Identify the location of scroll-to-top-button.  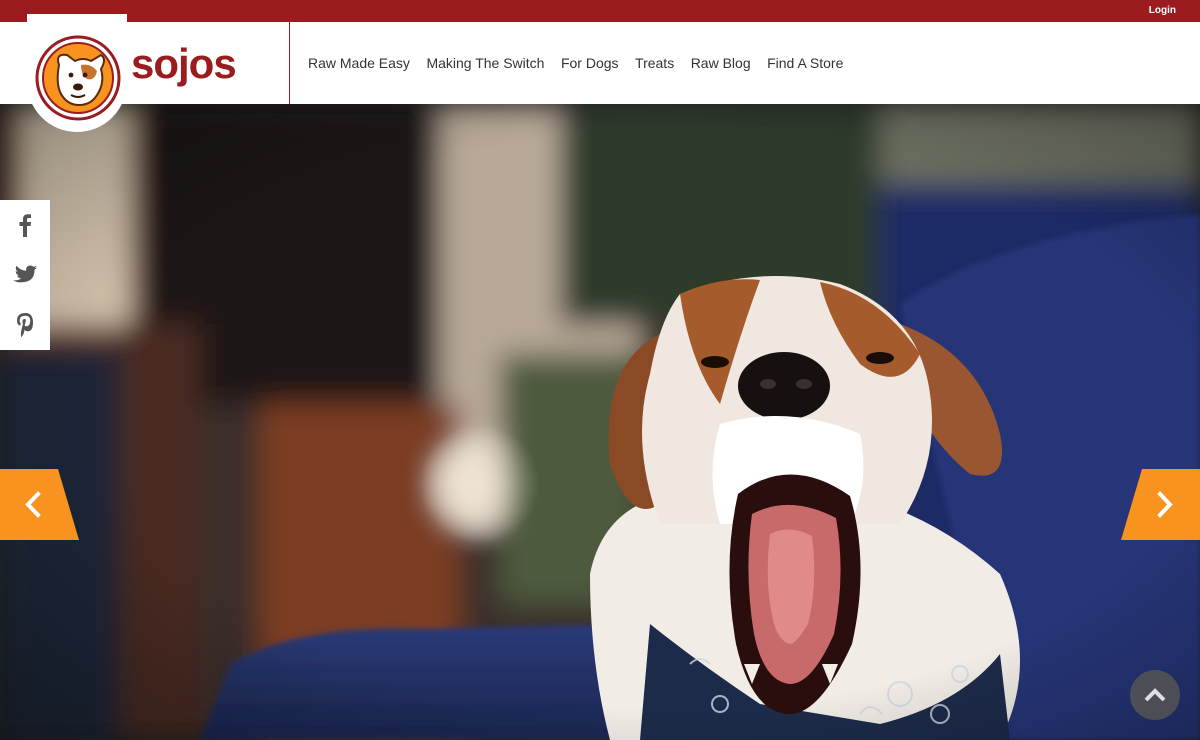
(1155, 695).